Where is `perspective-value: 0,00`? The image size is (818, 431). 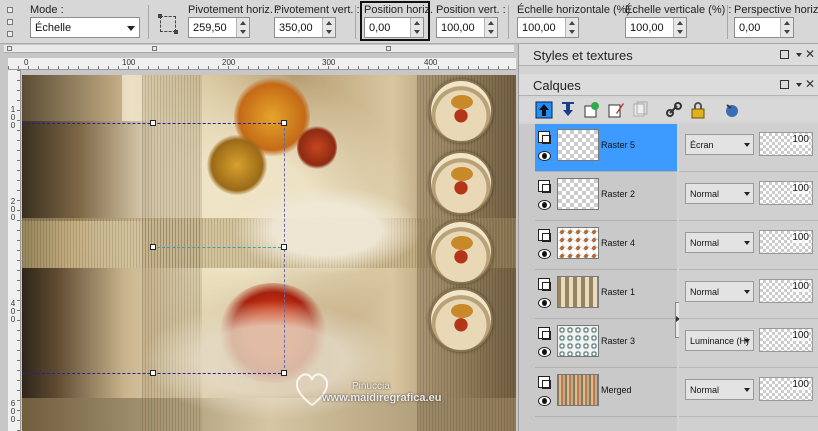 perspective-value: 0,00 is located at coordinates (750, 28).